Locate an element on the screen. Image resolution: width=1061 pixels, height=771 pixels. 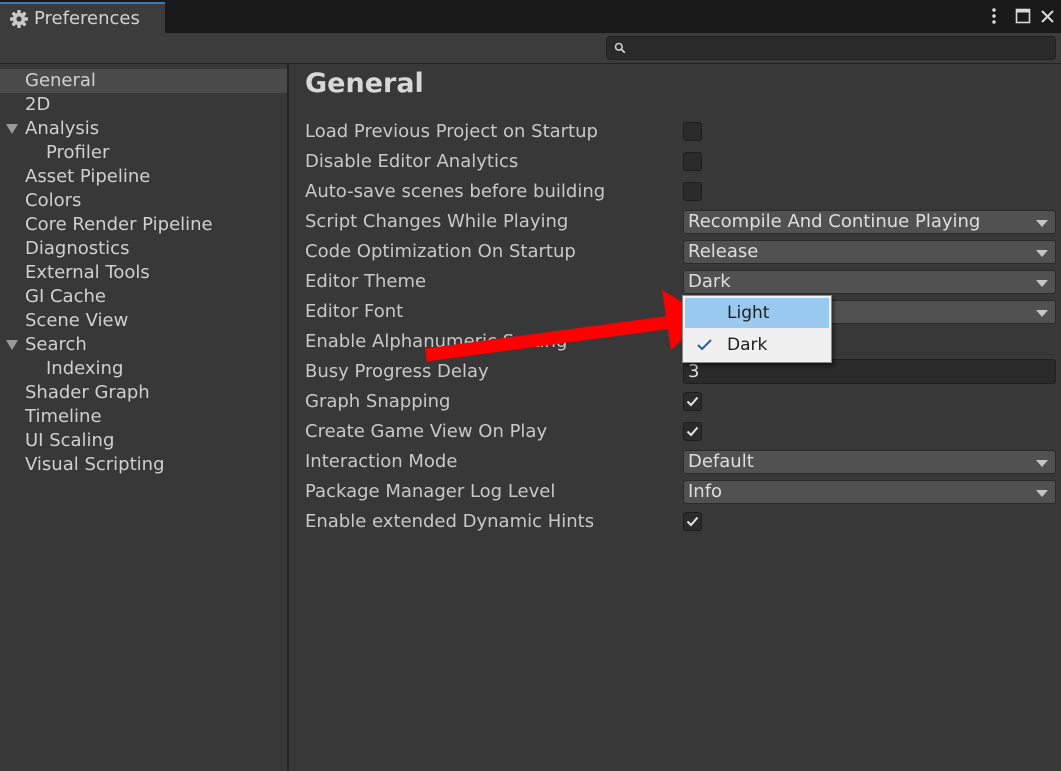
sidebar-item-label: UI Scaling is located at coordinates (70, 440).